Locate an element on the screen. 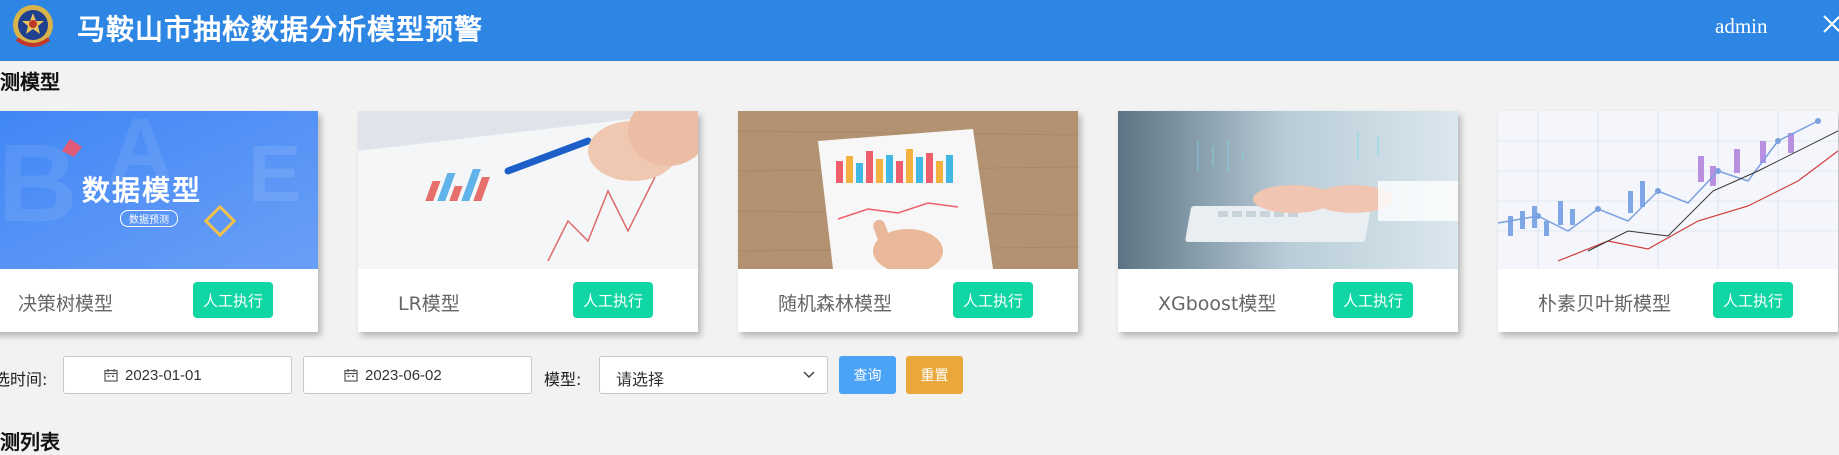 This screenshot has width=1839, height=455. model-name: 决策树模型 is located at coordinates (66, 304).